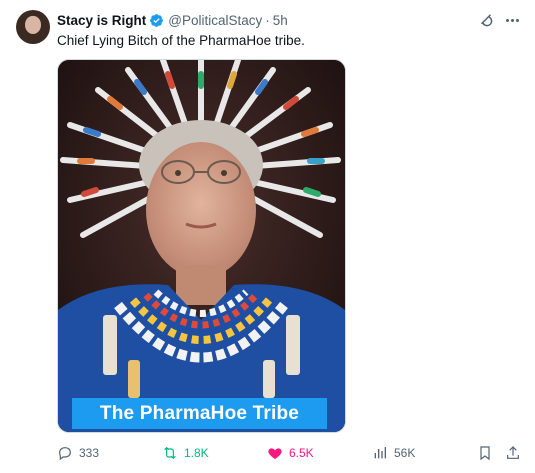 This screenshot has width=535, height=473. What do you see at coordinates (301, 453) in the screenshot?
I see `like-count: 6.5K` at bounding box center [301, 453].